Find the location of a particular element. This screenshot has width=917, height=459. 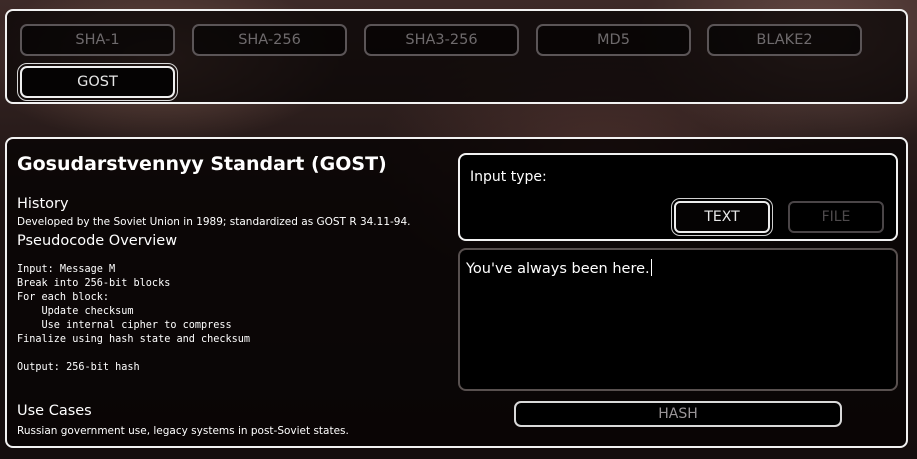

file-input-type-button: FILE is located at coordinates (836, 217).